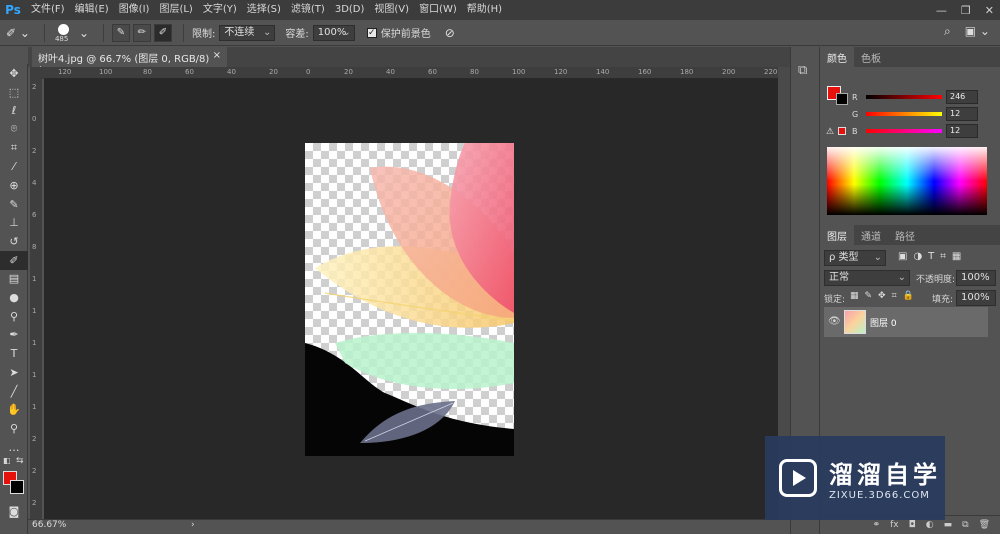 The height and width of the screenshot is (534, 1000). Describe the element at coordinates (247, 32) in the screenshot. I see `limits-select: 不连续 ⌄` at that location.